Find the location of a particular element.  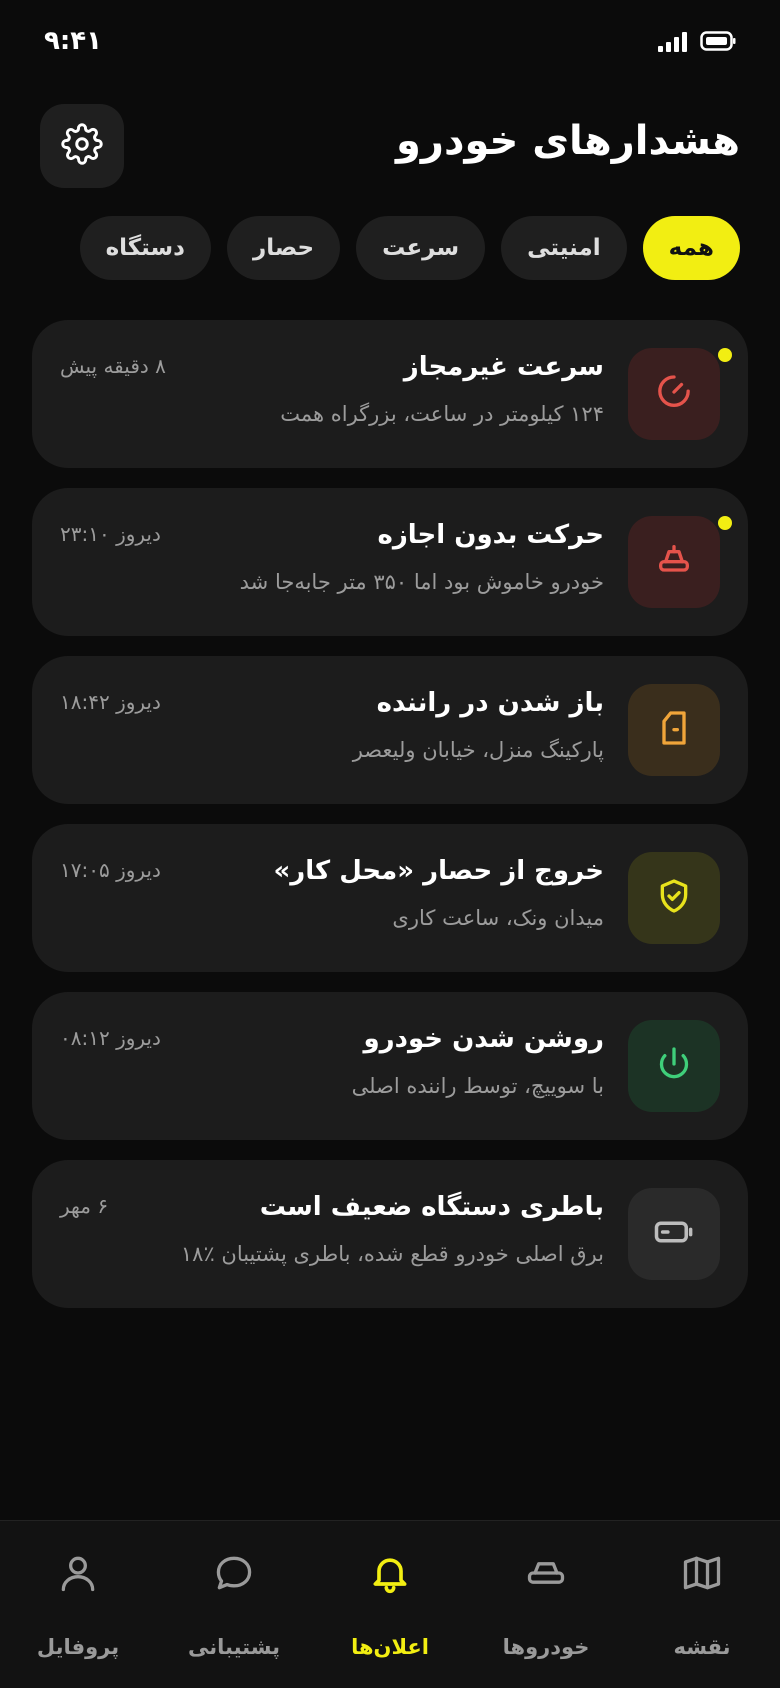

speedometer-icon is located at coordinates (674, 394).